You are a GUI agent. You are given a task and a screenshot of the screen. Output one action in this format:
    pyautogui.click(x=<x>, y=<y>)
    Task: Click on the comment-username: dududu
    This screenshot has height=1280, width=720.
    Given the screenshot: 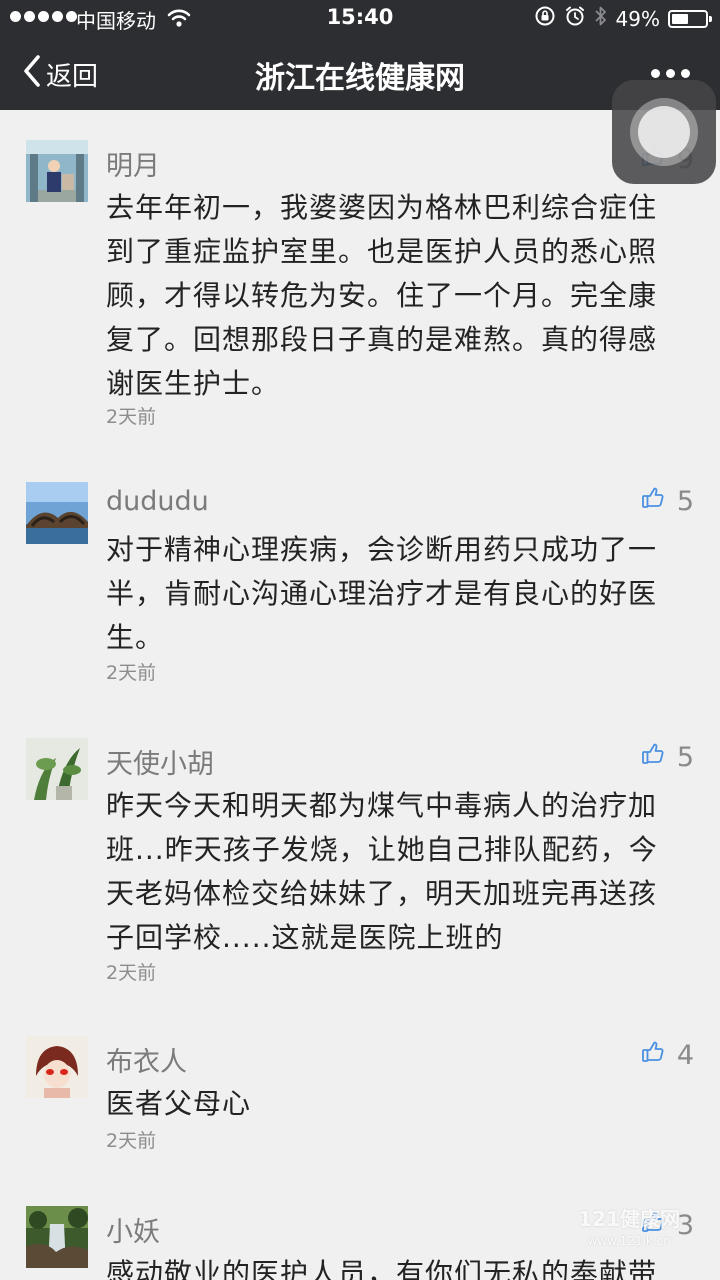 What is the action you would take?
    pyautogui.click(x=157, y=501)
    